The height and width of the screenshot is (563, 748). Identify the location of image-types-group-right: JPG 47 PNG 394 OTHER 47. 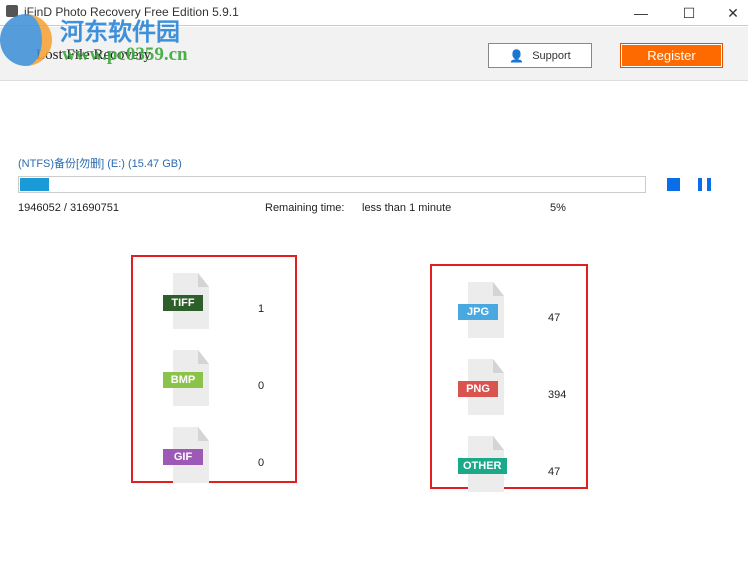
(509, 378).